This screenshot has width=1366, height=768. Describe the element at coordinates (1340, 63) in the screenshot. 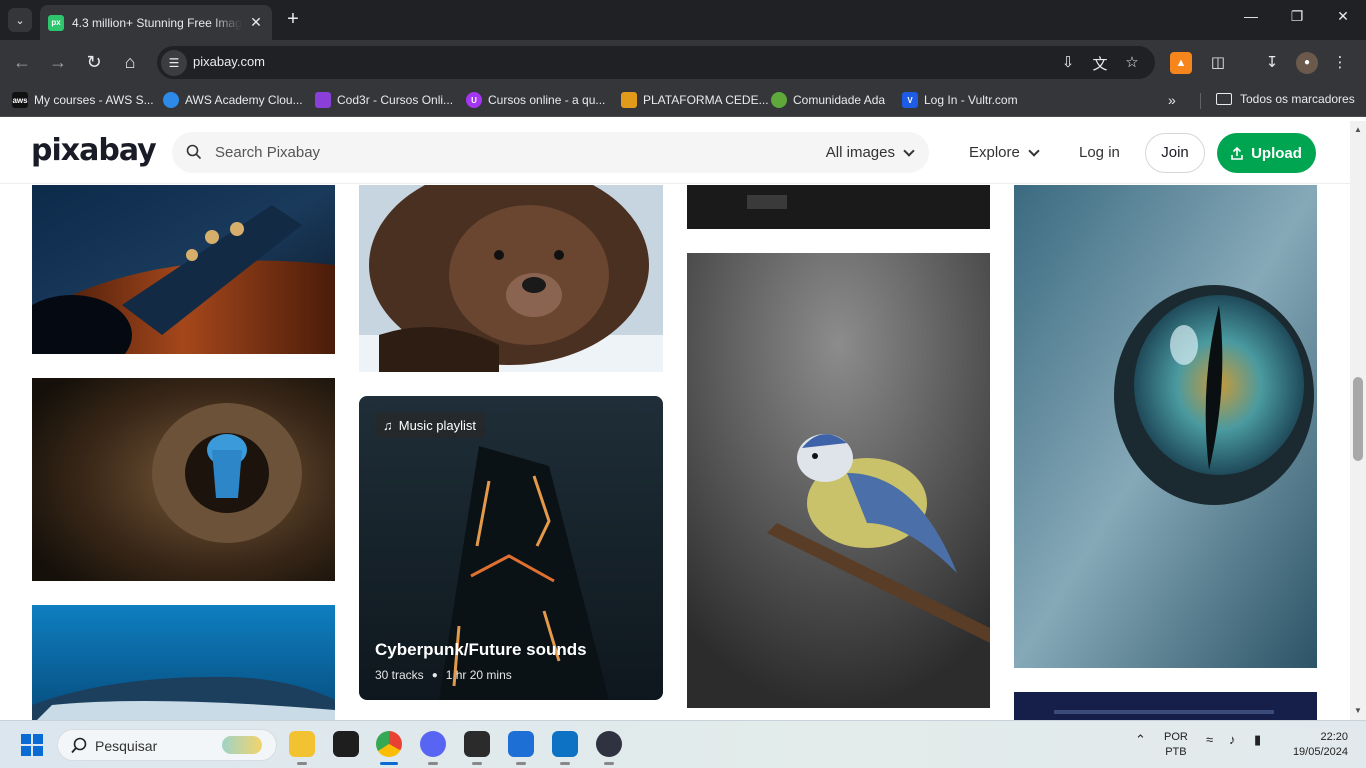

I see `menu-kebab-icon: ⋮` at that location.